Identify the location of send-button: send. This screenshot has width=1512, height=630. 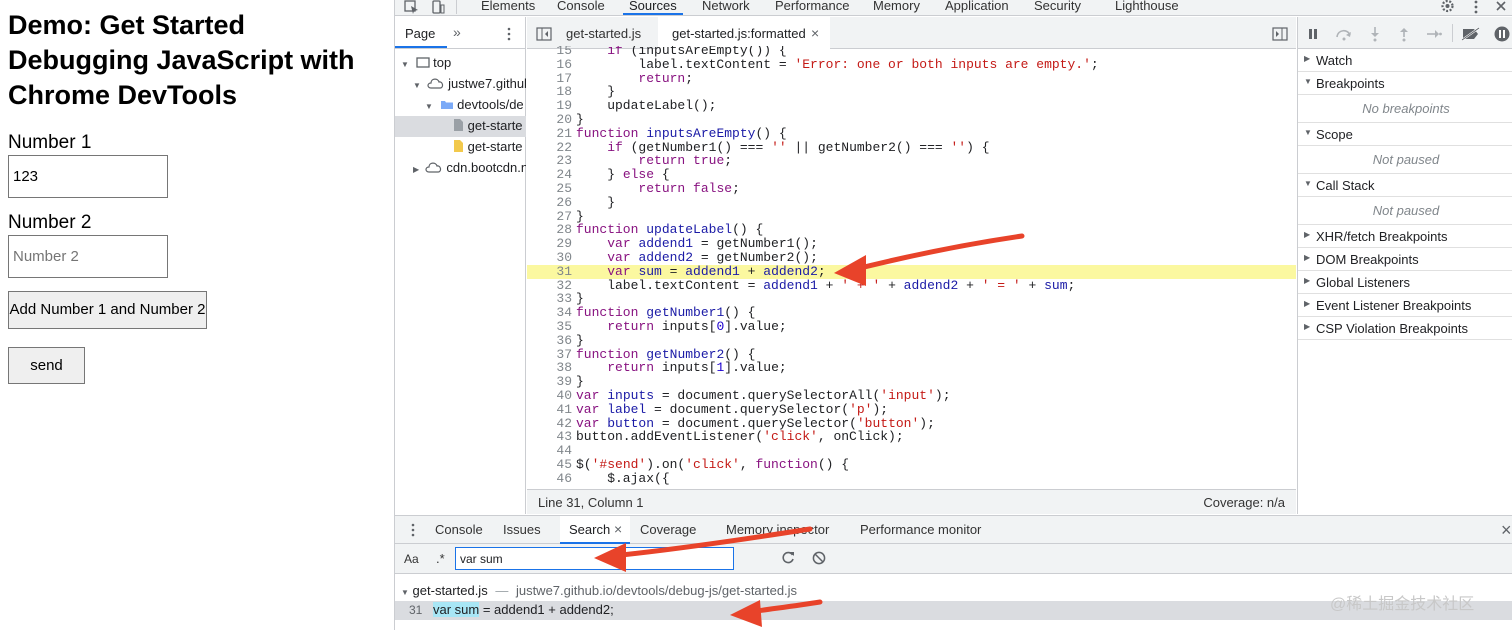
(46, 365).